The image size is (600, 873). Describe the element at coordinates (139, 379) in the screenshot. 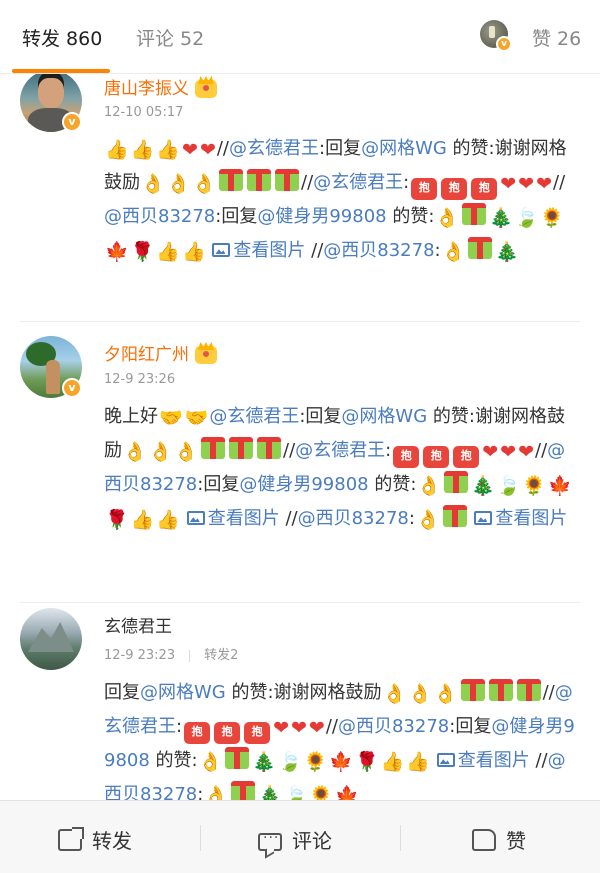

I see `post-meta: 12-9 23:26` at that location.